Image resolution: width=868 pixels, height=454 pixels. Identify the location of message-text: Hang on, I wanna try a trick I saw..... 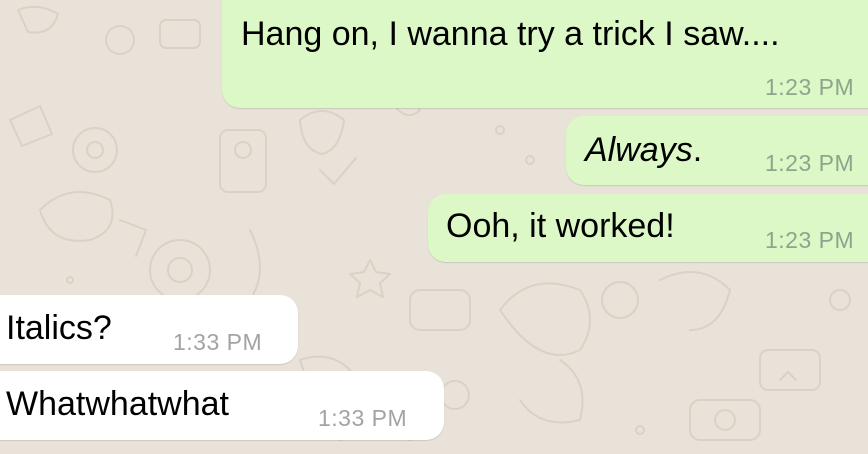
(510, 34).